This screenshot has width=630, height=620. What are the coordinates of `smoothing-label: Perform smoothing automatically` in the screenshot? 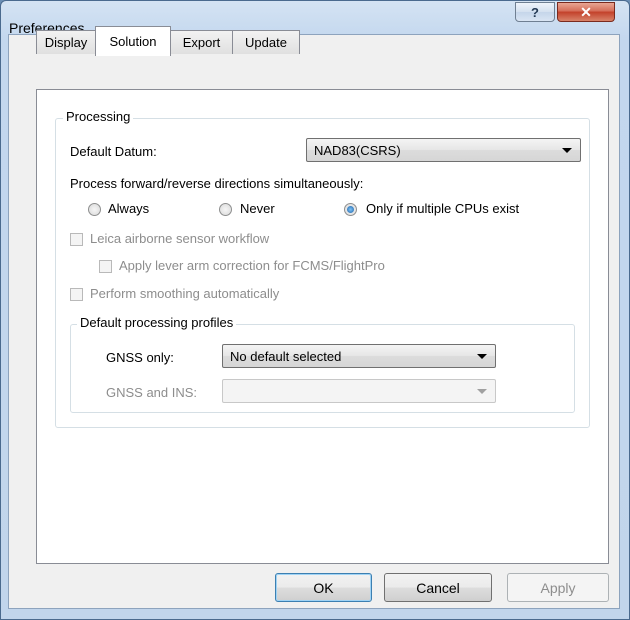 It's located at (185, 293).